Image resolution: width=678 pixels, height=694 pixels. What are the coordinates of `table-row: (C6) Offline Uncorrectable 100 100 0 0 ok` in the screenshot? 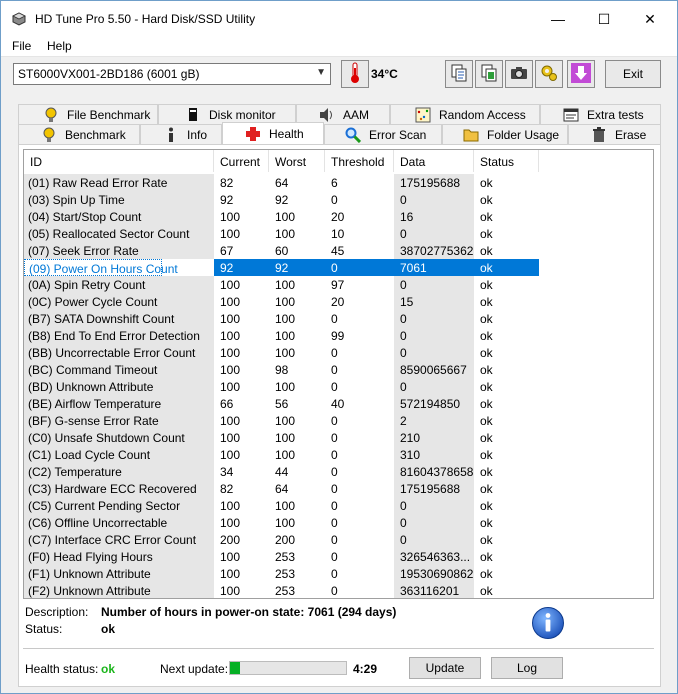 It's located at (338, 522).